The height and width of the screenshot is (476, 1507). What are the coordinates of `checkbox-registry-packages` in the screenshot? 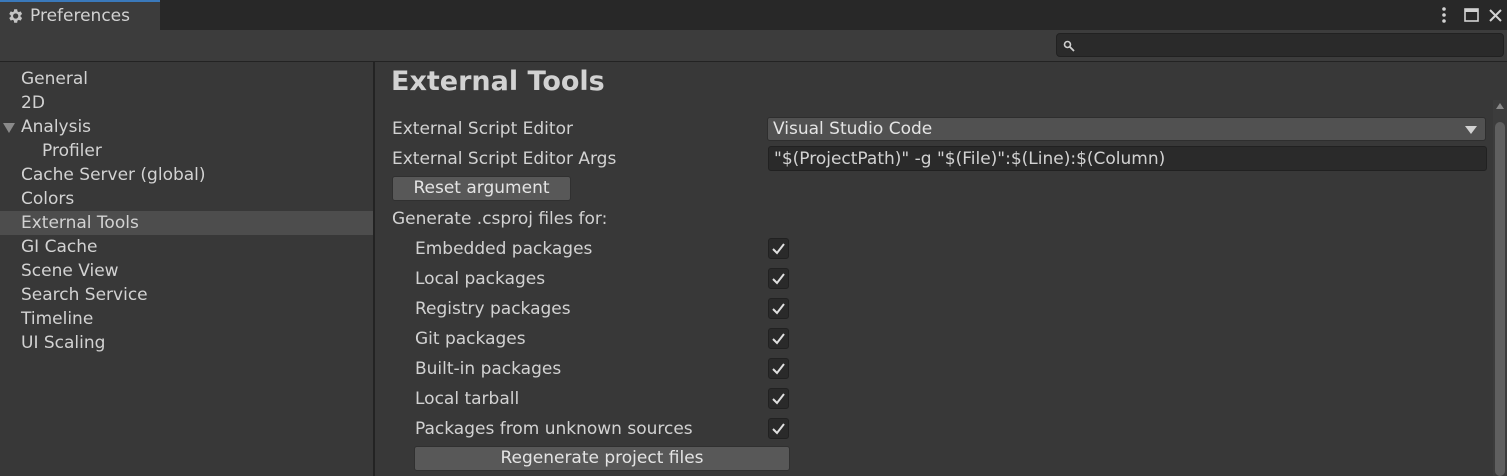 It's located at (778, 308).